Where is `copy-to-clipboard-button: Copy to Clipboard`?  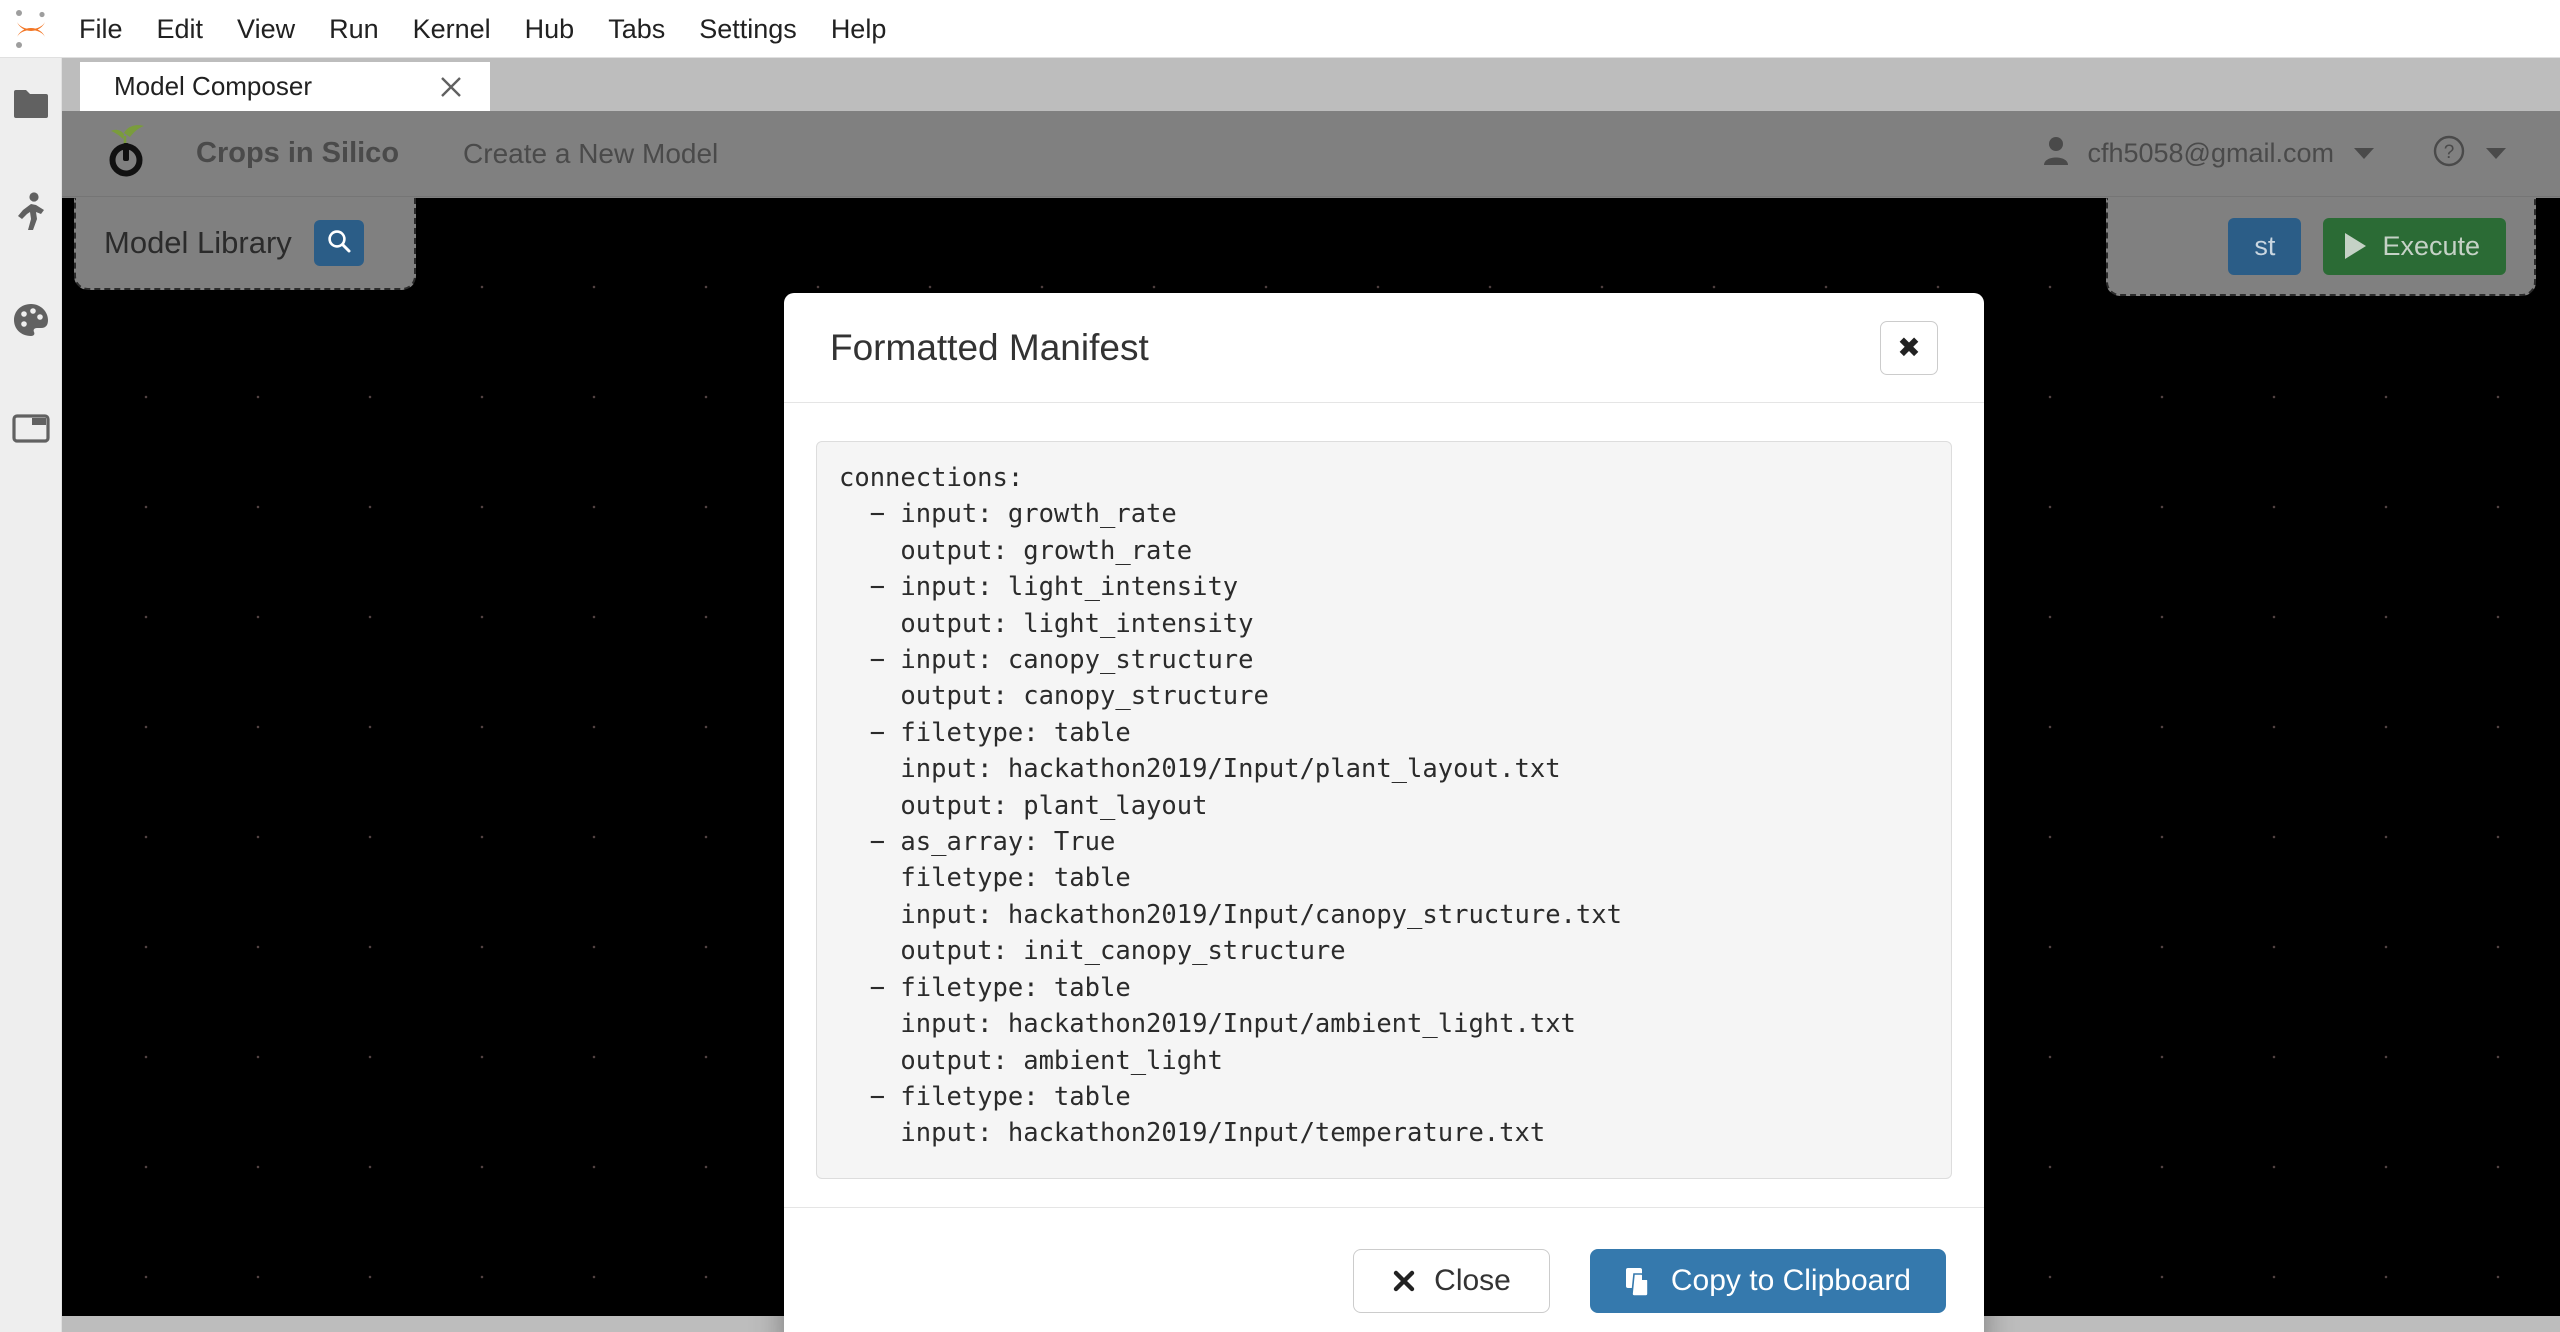
copy-to-clipboard-button: Copy to Clipboard is located at coordinates (1767, 1280).